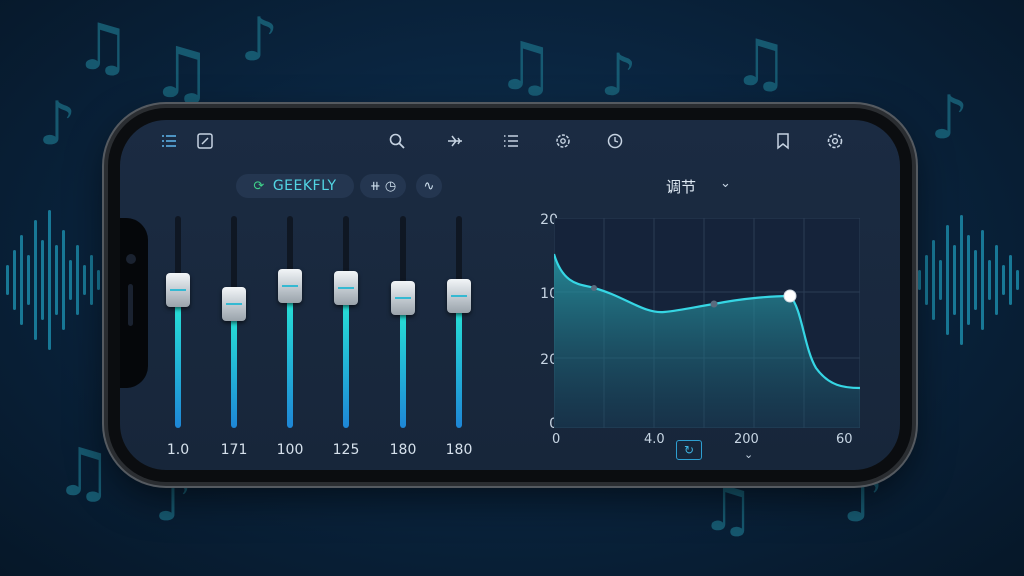  I want to click on mode-chip-a-label: ⧺ ◷, so click(383, 186).